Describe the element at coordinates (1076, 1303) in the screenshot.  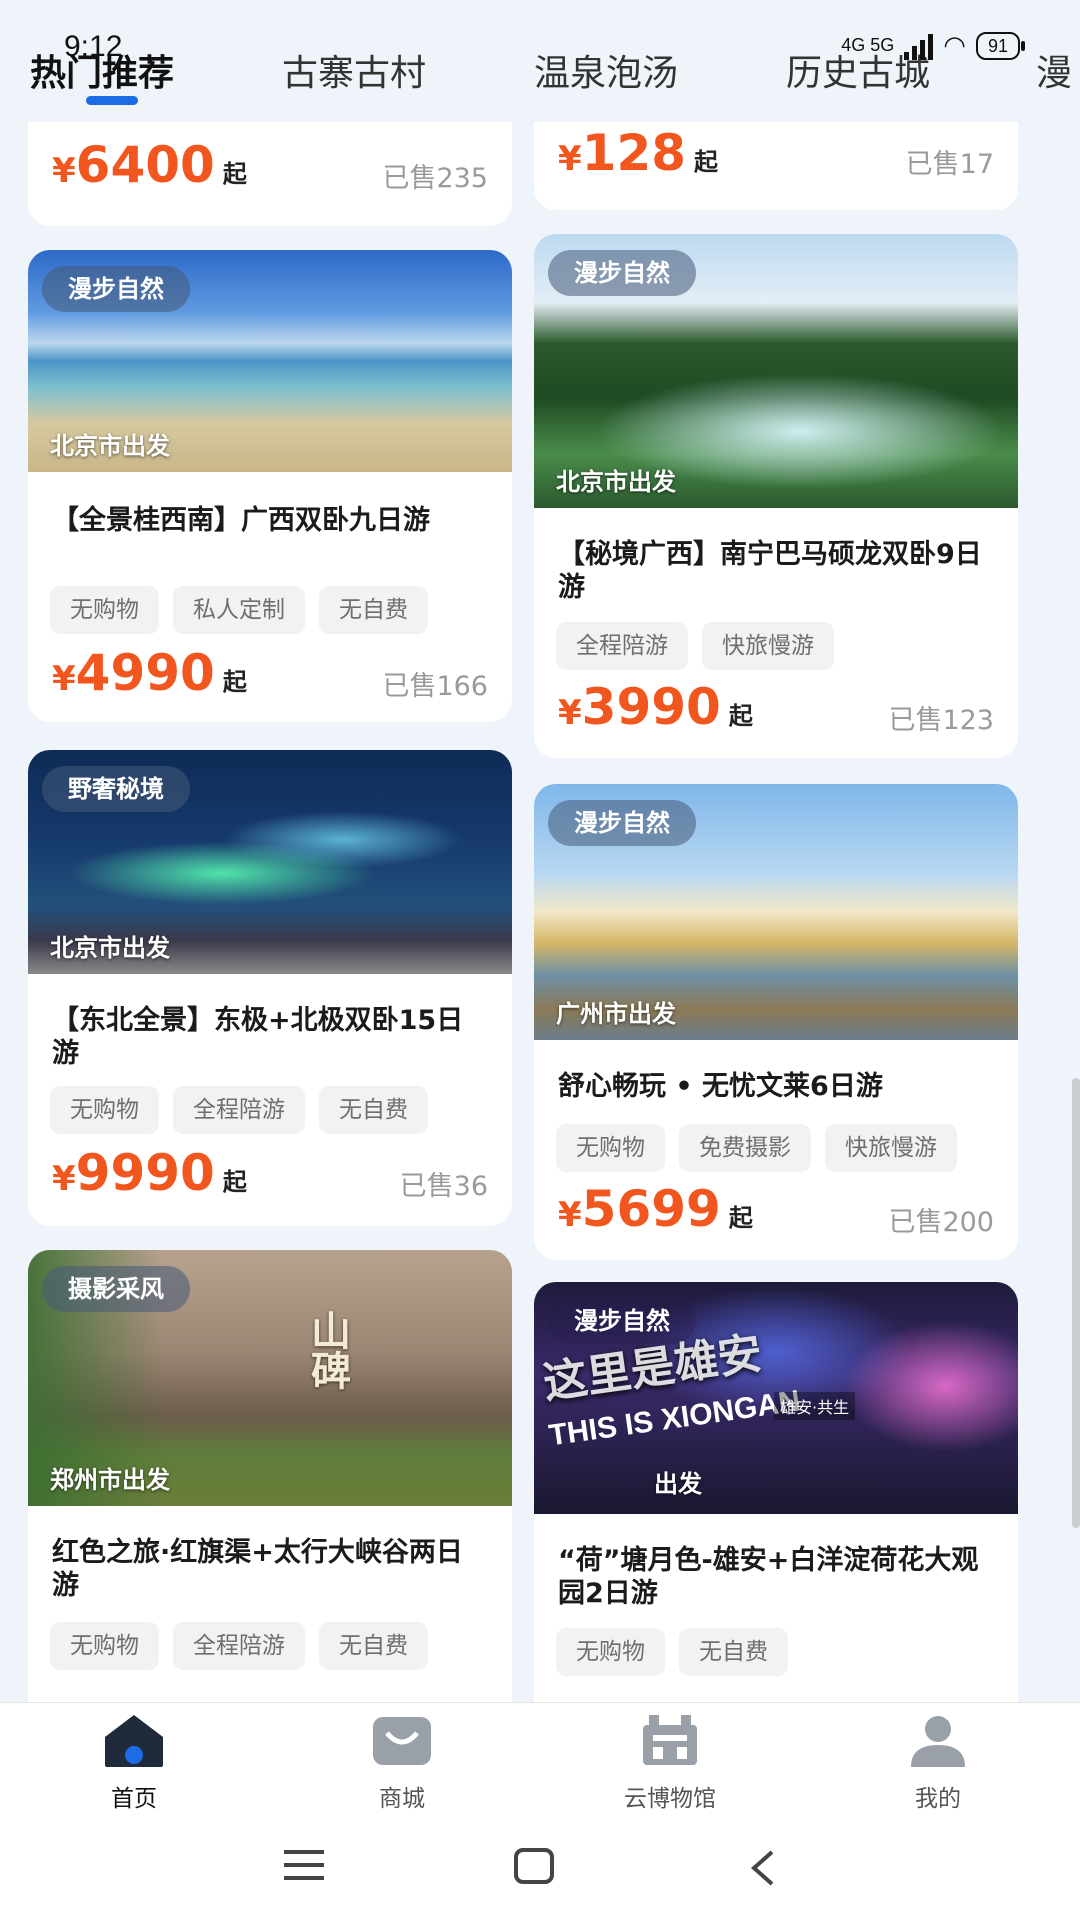
I see `scrollbar` at that location.